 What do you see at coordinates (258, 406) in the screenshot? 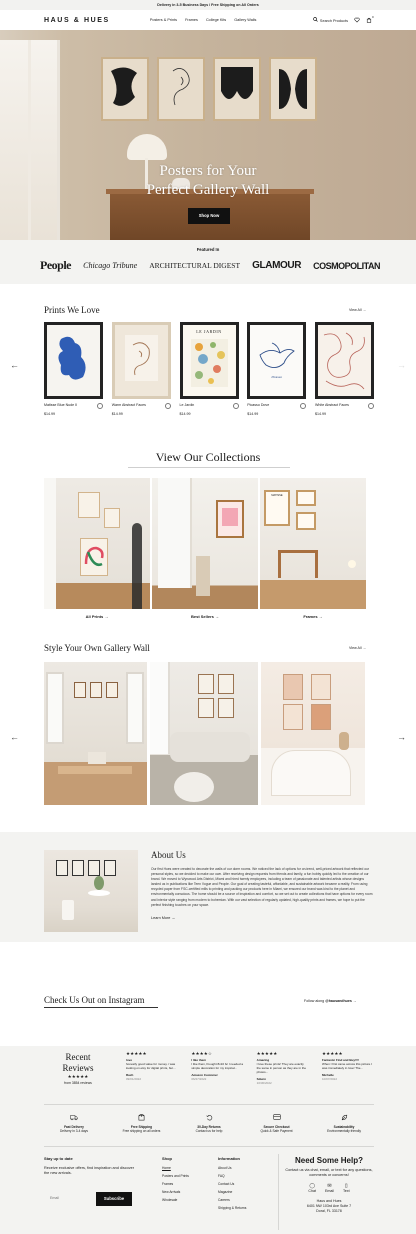
I see `product-name: Picasso Dove` at bounding box center [258, 406].